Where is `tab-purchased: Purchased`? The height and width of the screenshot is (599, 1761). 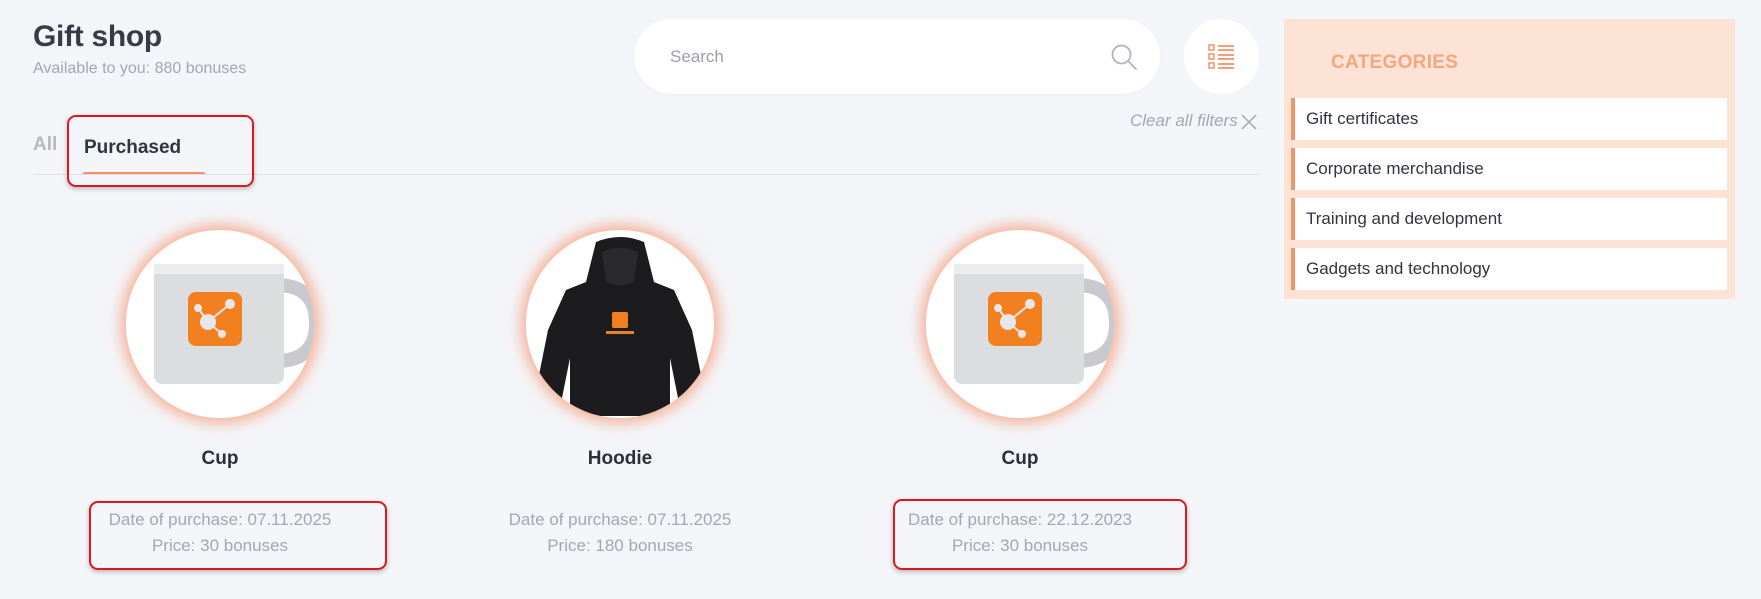
tab-purchased: Purchased is located at coordinates (132, 148).